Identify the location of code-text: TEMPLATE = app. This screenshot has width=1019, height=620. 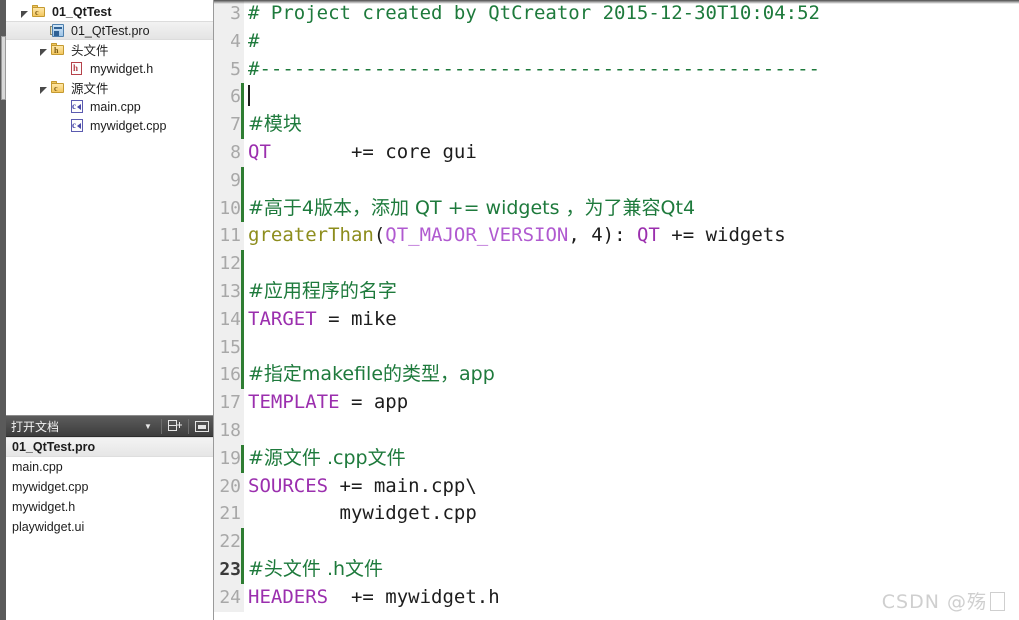
(631, 403).